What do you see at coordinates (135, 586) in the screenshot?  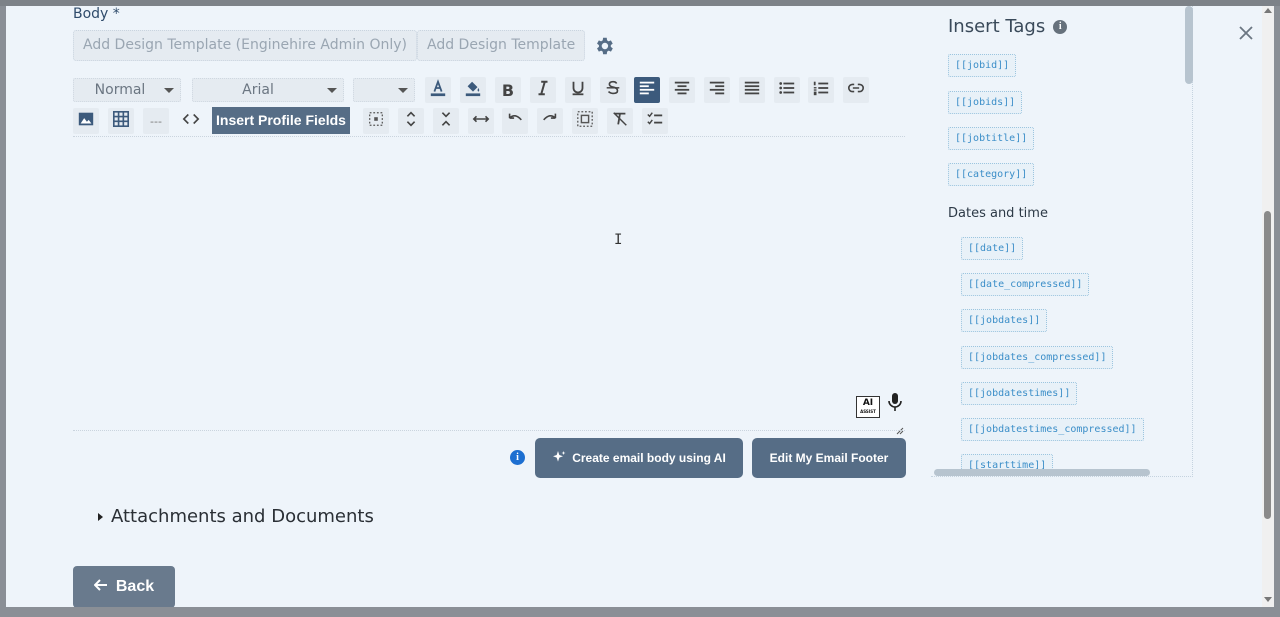 I see `back-label: Back` at bounding box center [135, 586].